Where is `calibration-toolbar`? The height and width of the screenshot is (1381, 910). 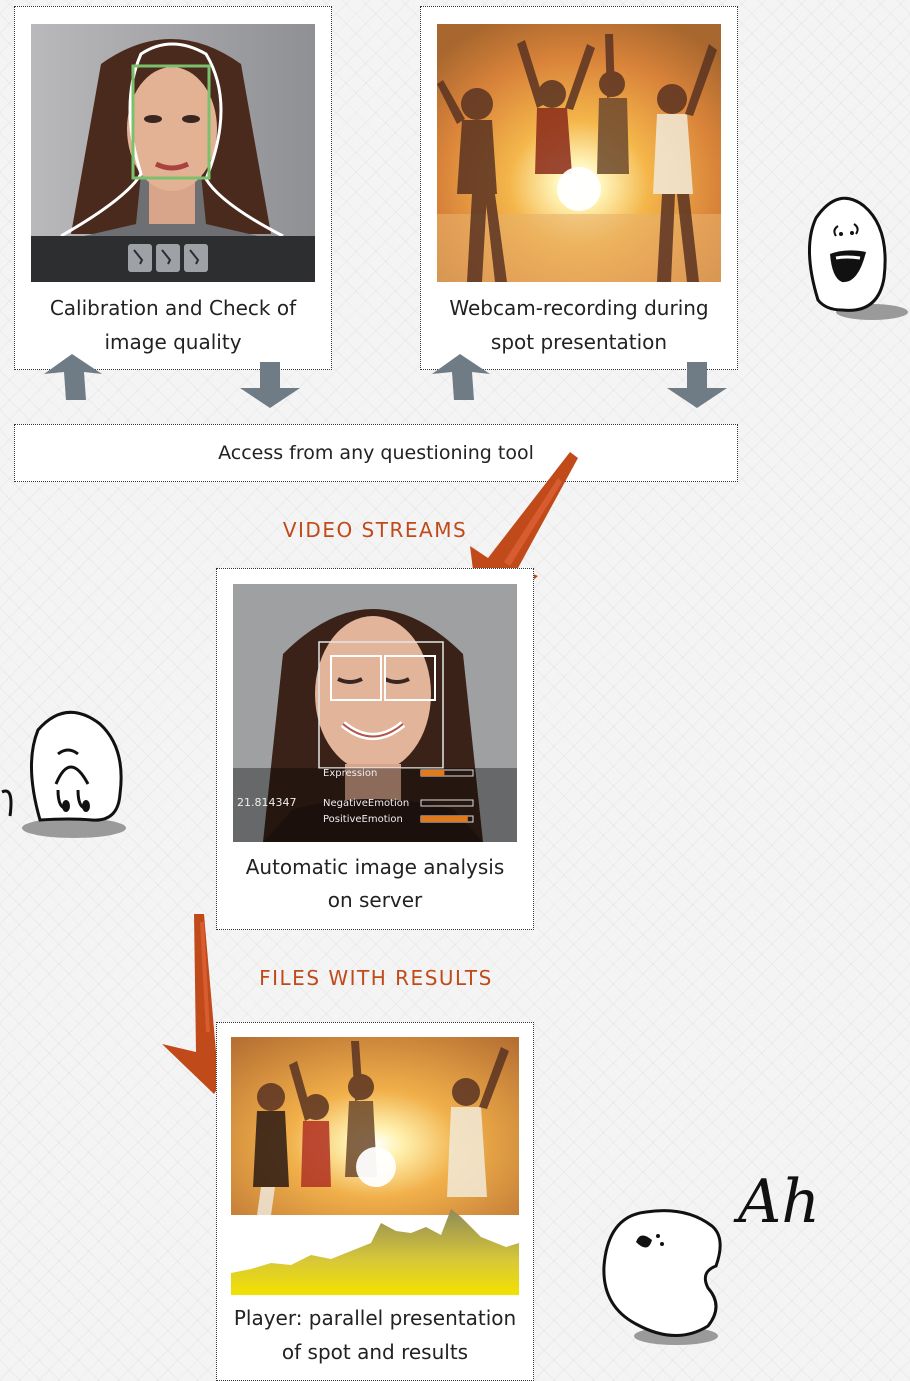 calibration-toolbar is located at coordinates (168, 258).